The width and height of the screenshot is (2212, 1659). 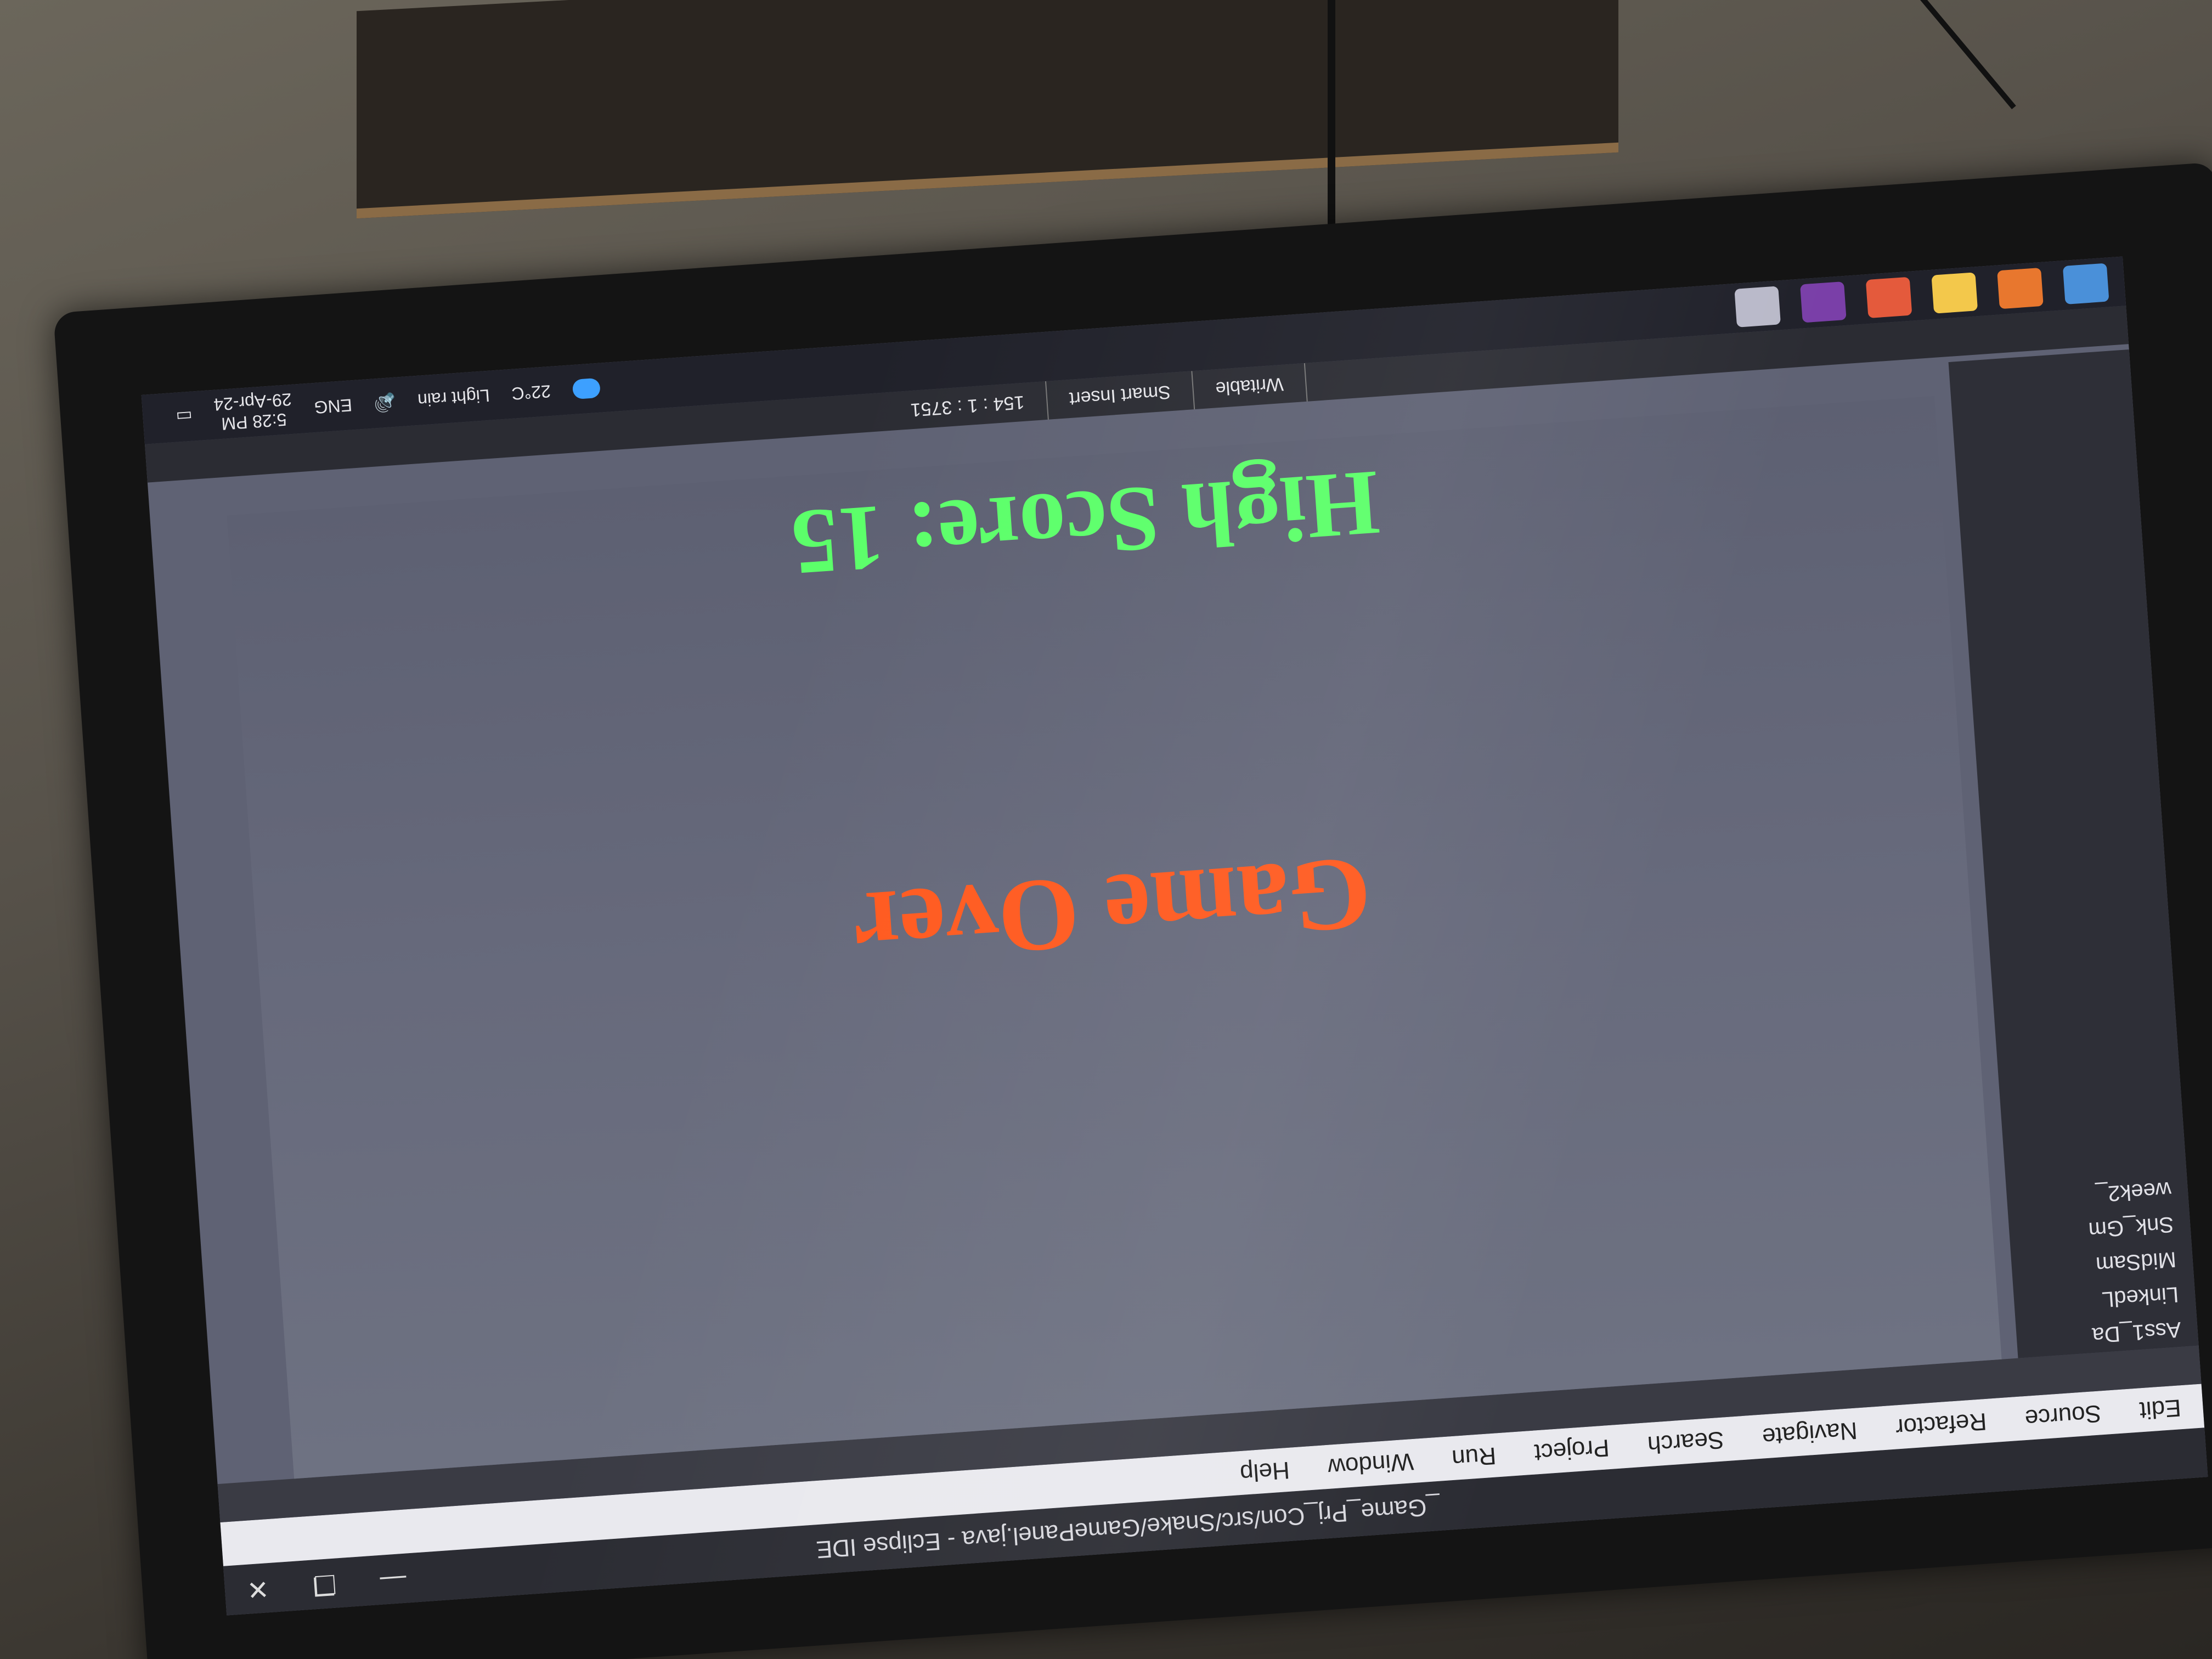 I want to click on ceiling-panel, so click(x=988, y=110).